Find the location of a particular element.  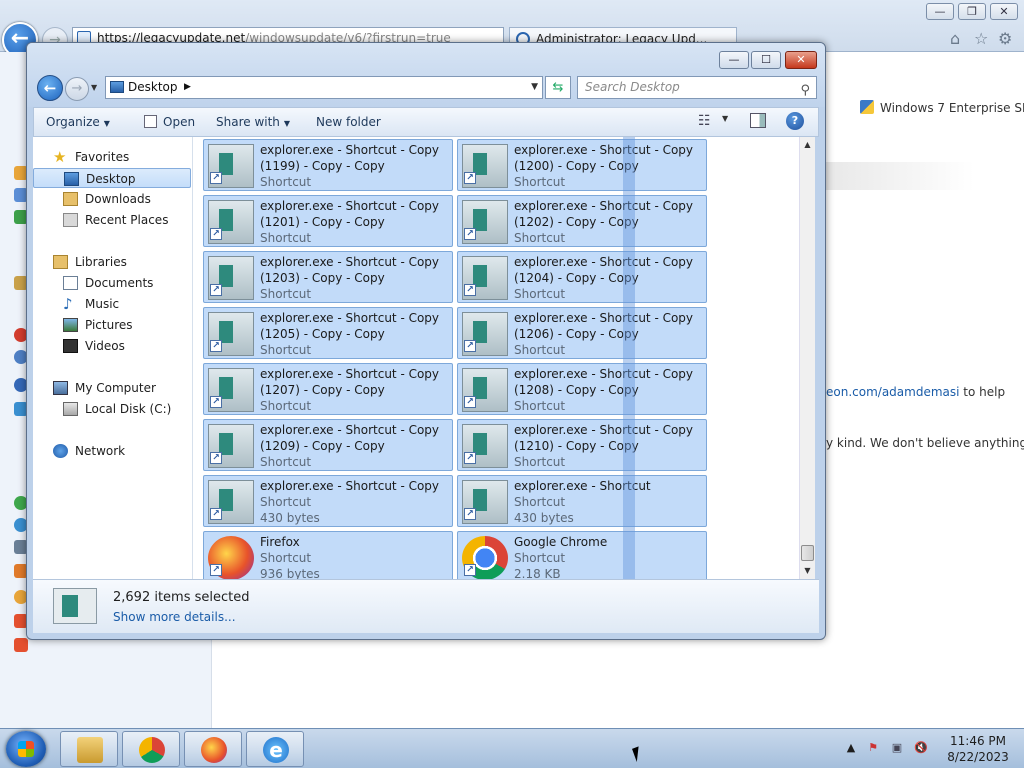

ie-restore-button: ❐ is located at coordinates (972, 11).